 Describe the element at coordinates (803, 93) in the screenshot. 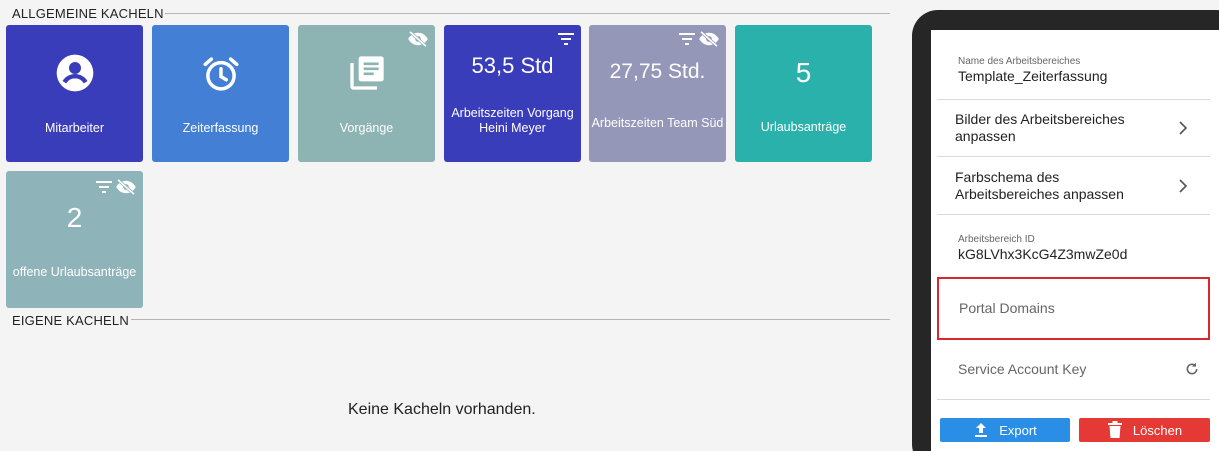

I see `tile-urlaubsantraege: 5 Urlaubsanträge` at that location.